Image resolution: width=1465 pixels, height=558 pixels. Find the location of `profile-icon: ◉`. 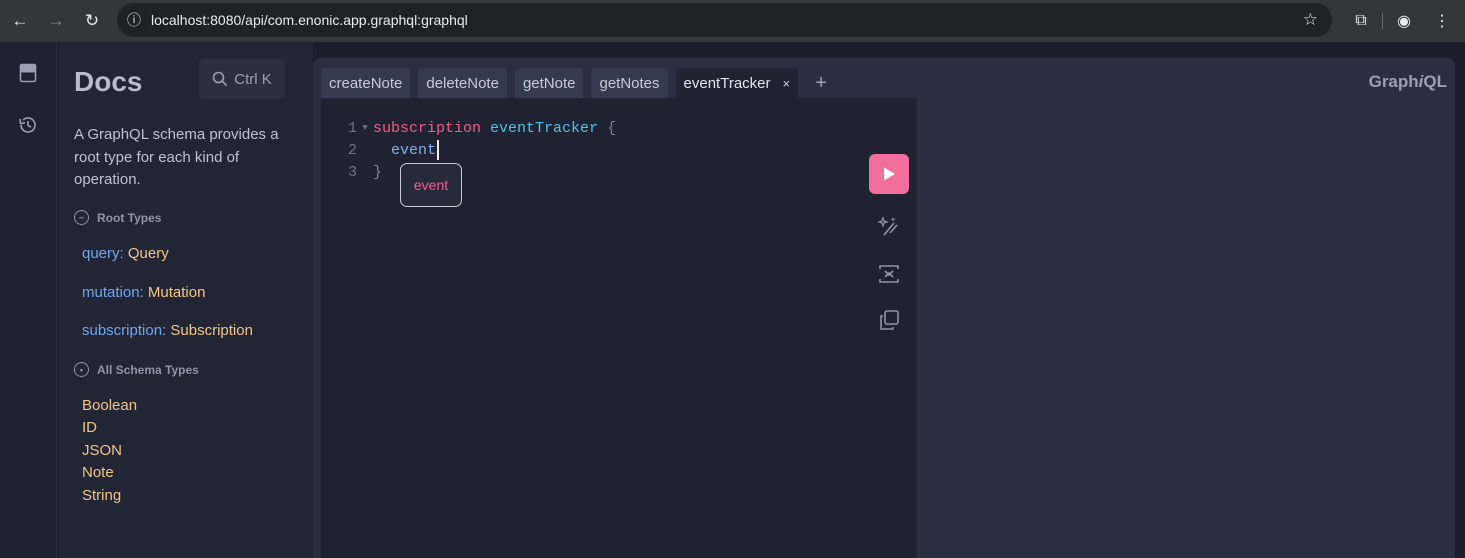

profile-icon: ◉ is located at coordinates (1404, 21).